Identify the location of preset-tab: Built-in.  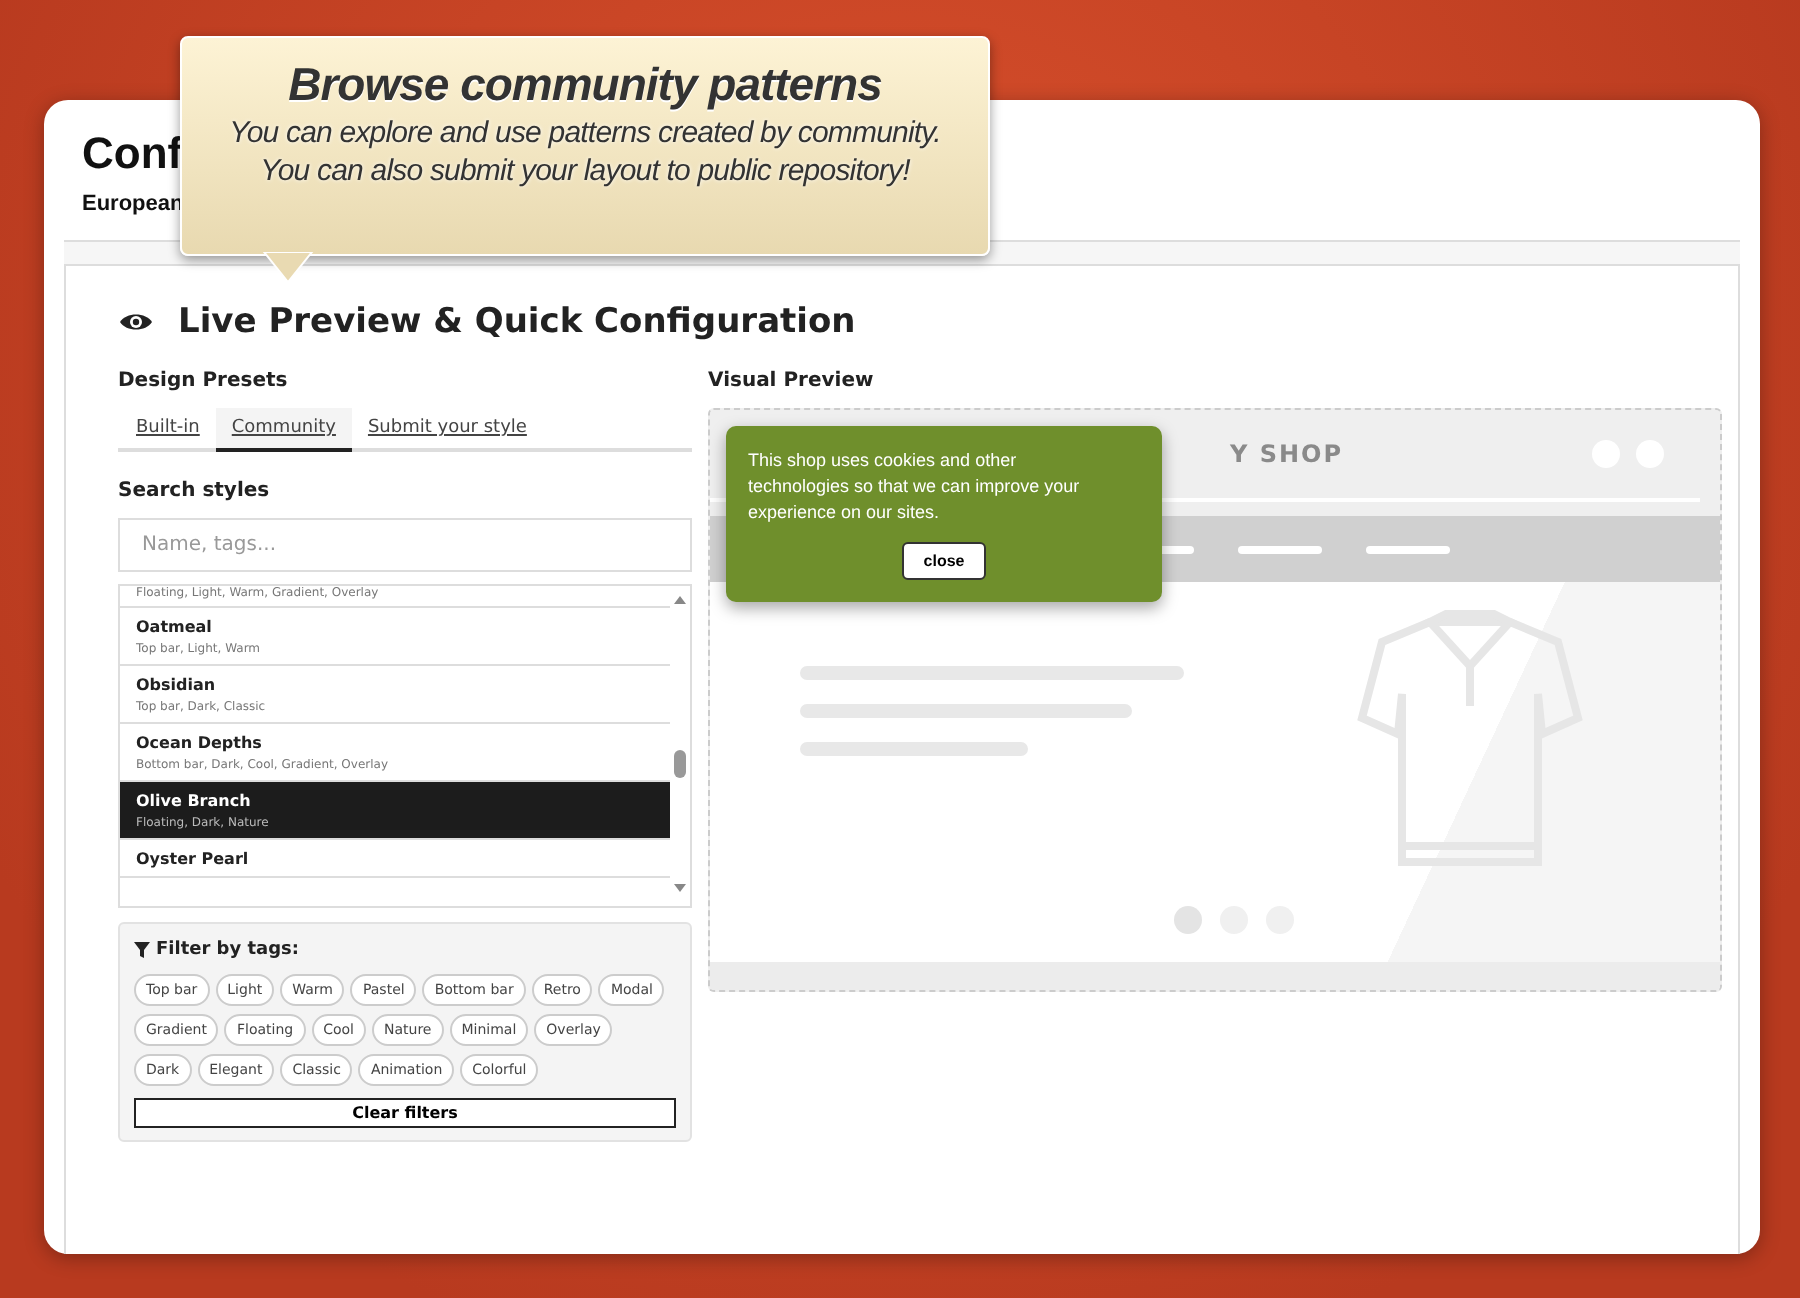
(168, 430).